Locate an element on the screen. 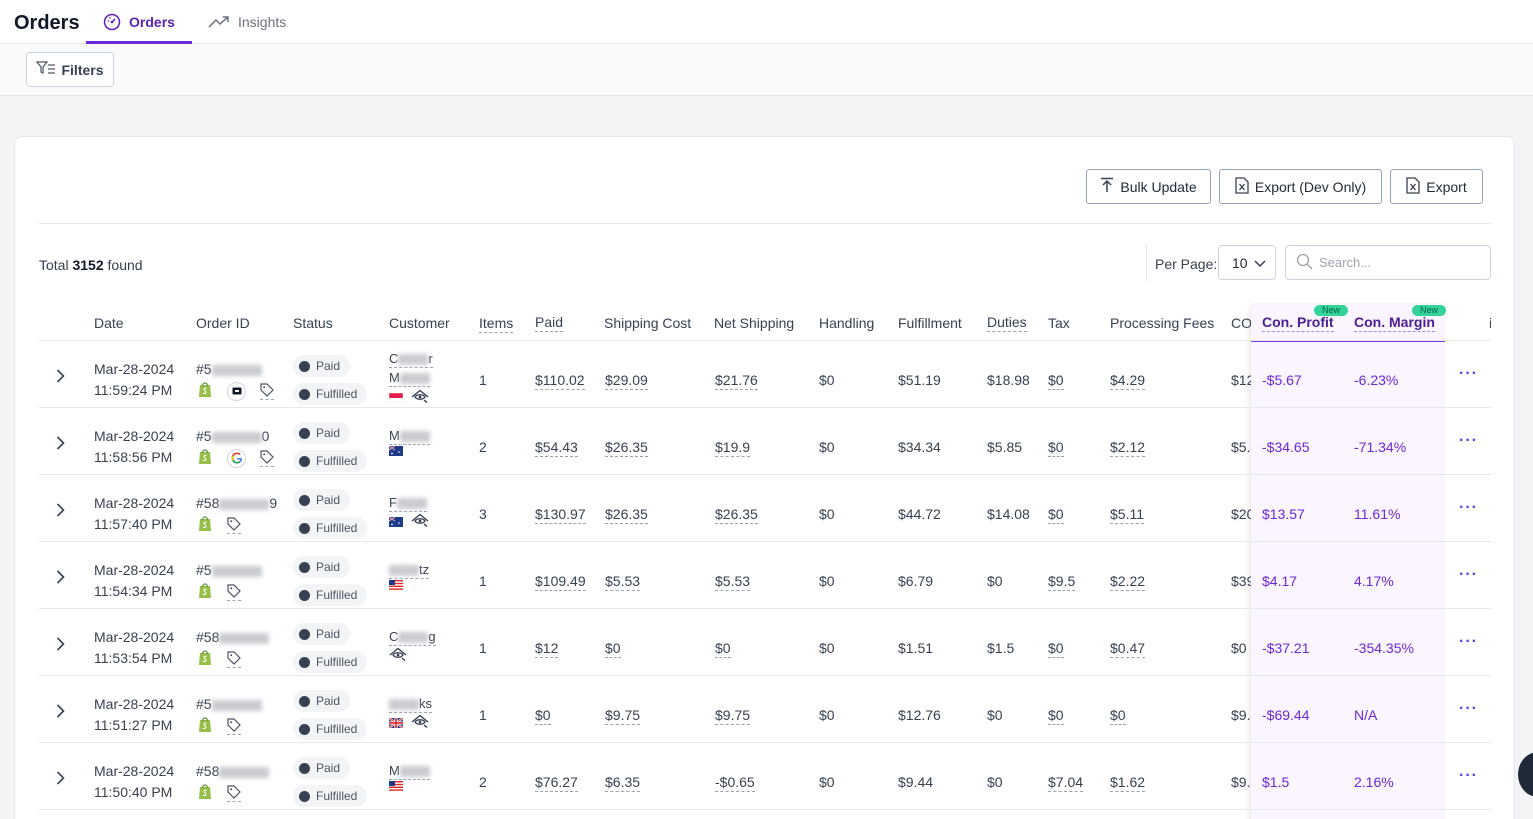  shipping-cost: $5.53 is located at coordinates (623, 582).